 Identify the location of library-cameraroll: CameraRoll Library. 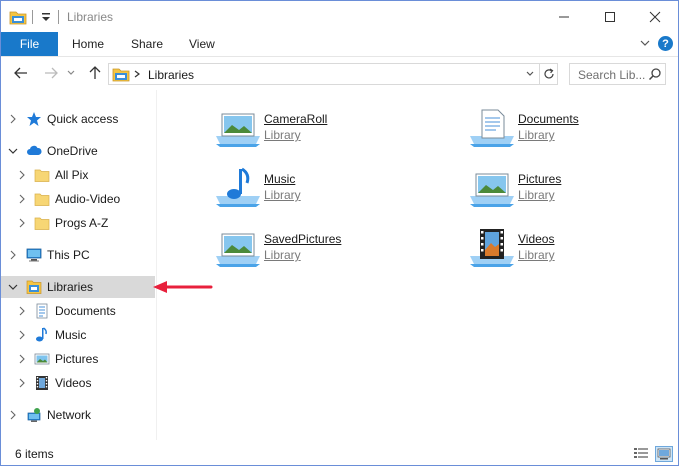
(314, 131).